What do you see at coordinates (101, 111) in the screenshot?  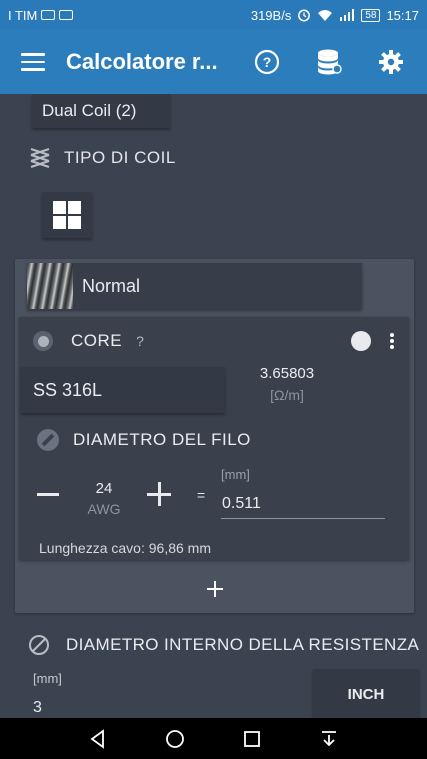 I see `coil-count-selector: Dual Coil (2)` at bounding box center [101, 111].